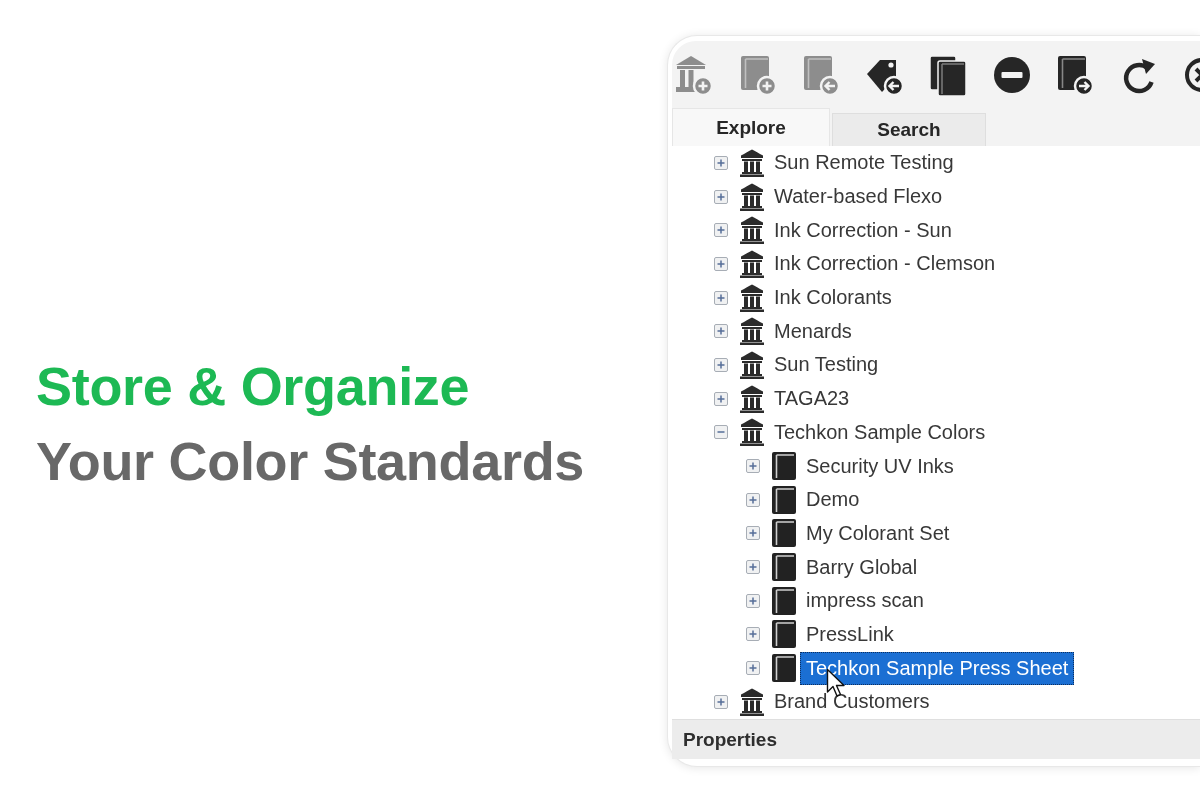 Image resolution: width=1200 pixels, height=800 pixels. Describe the element at coordinates (885, 264) in the screenshot. I see `tree-item: Ink Correction - Clemson` at that location.